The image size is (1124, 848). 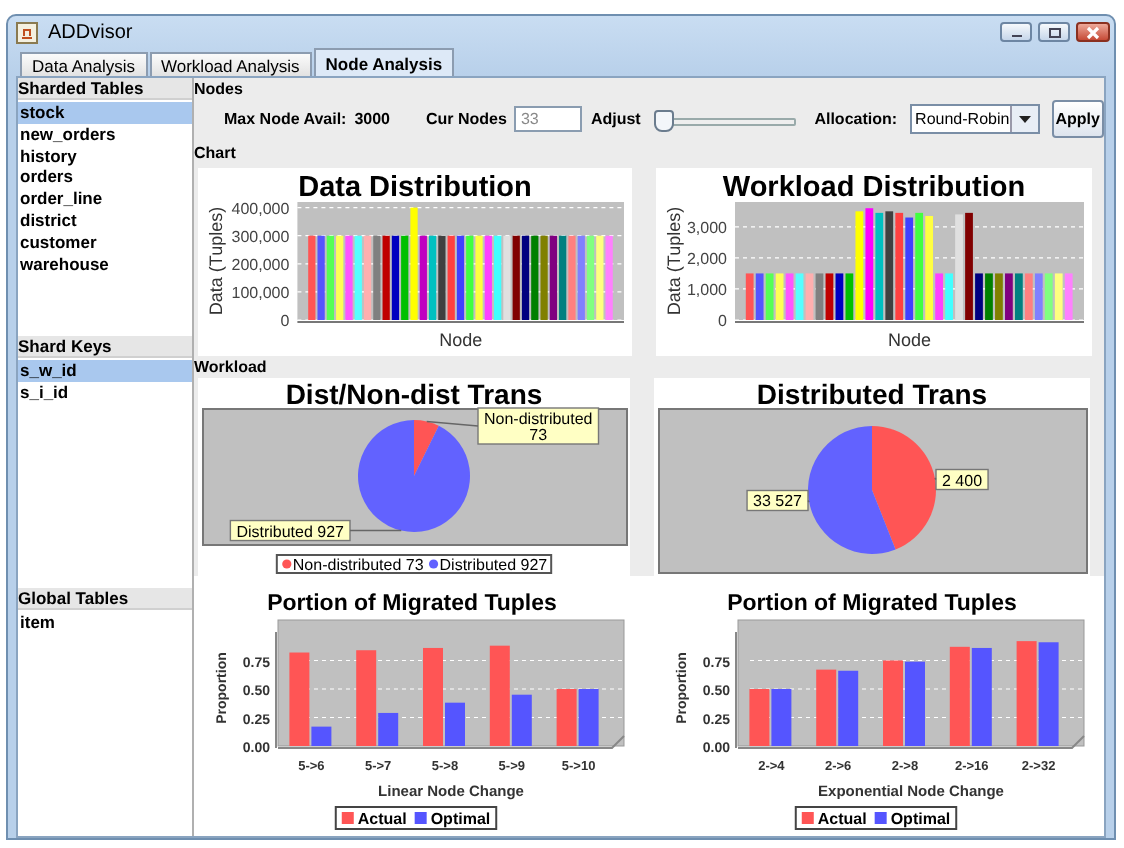 I want to click on list-item: history, so click(x=105, y=156).